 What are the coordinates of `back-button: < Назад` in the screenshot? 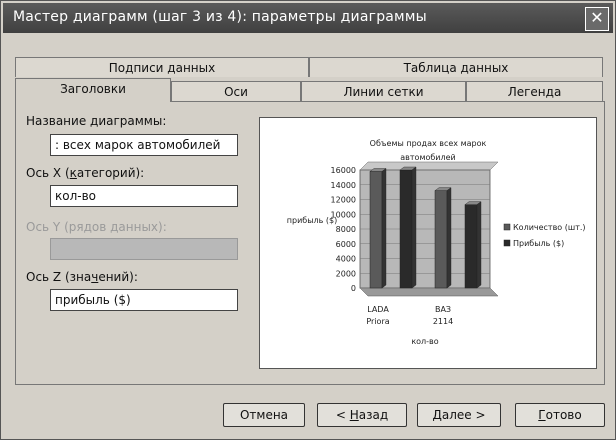 It's located at (362, 415).